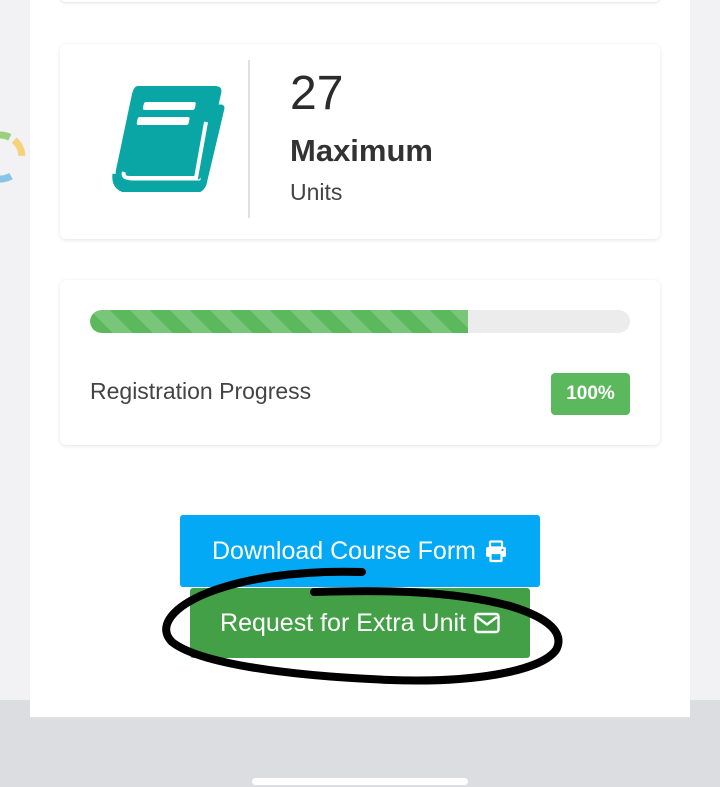 This screenshot has width=720, height=787. What do you see at coordinates (13, 157) in the screenshot?
I see `loading-spinner-icon` at bounding box center [13, 157].